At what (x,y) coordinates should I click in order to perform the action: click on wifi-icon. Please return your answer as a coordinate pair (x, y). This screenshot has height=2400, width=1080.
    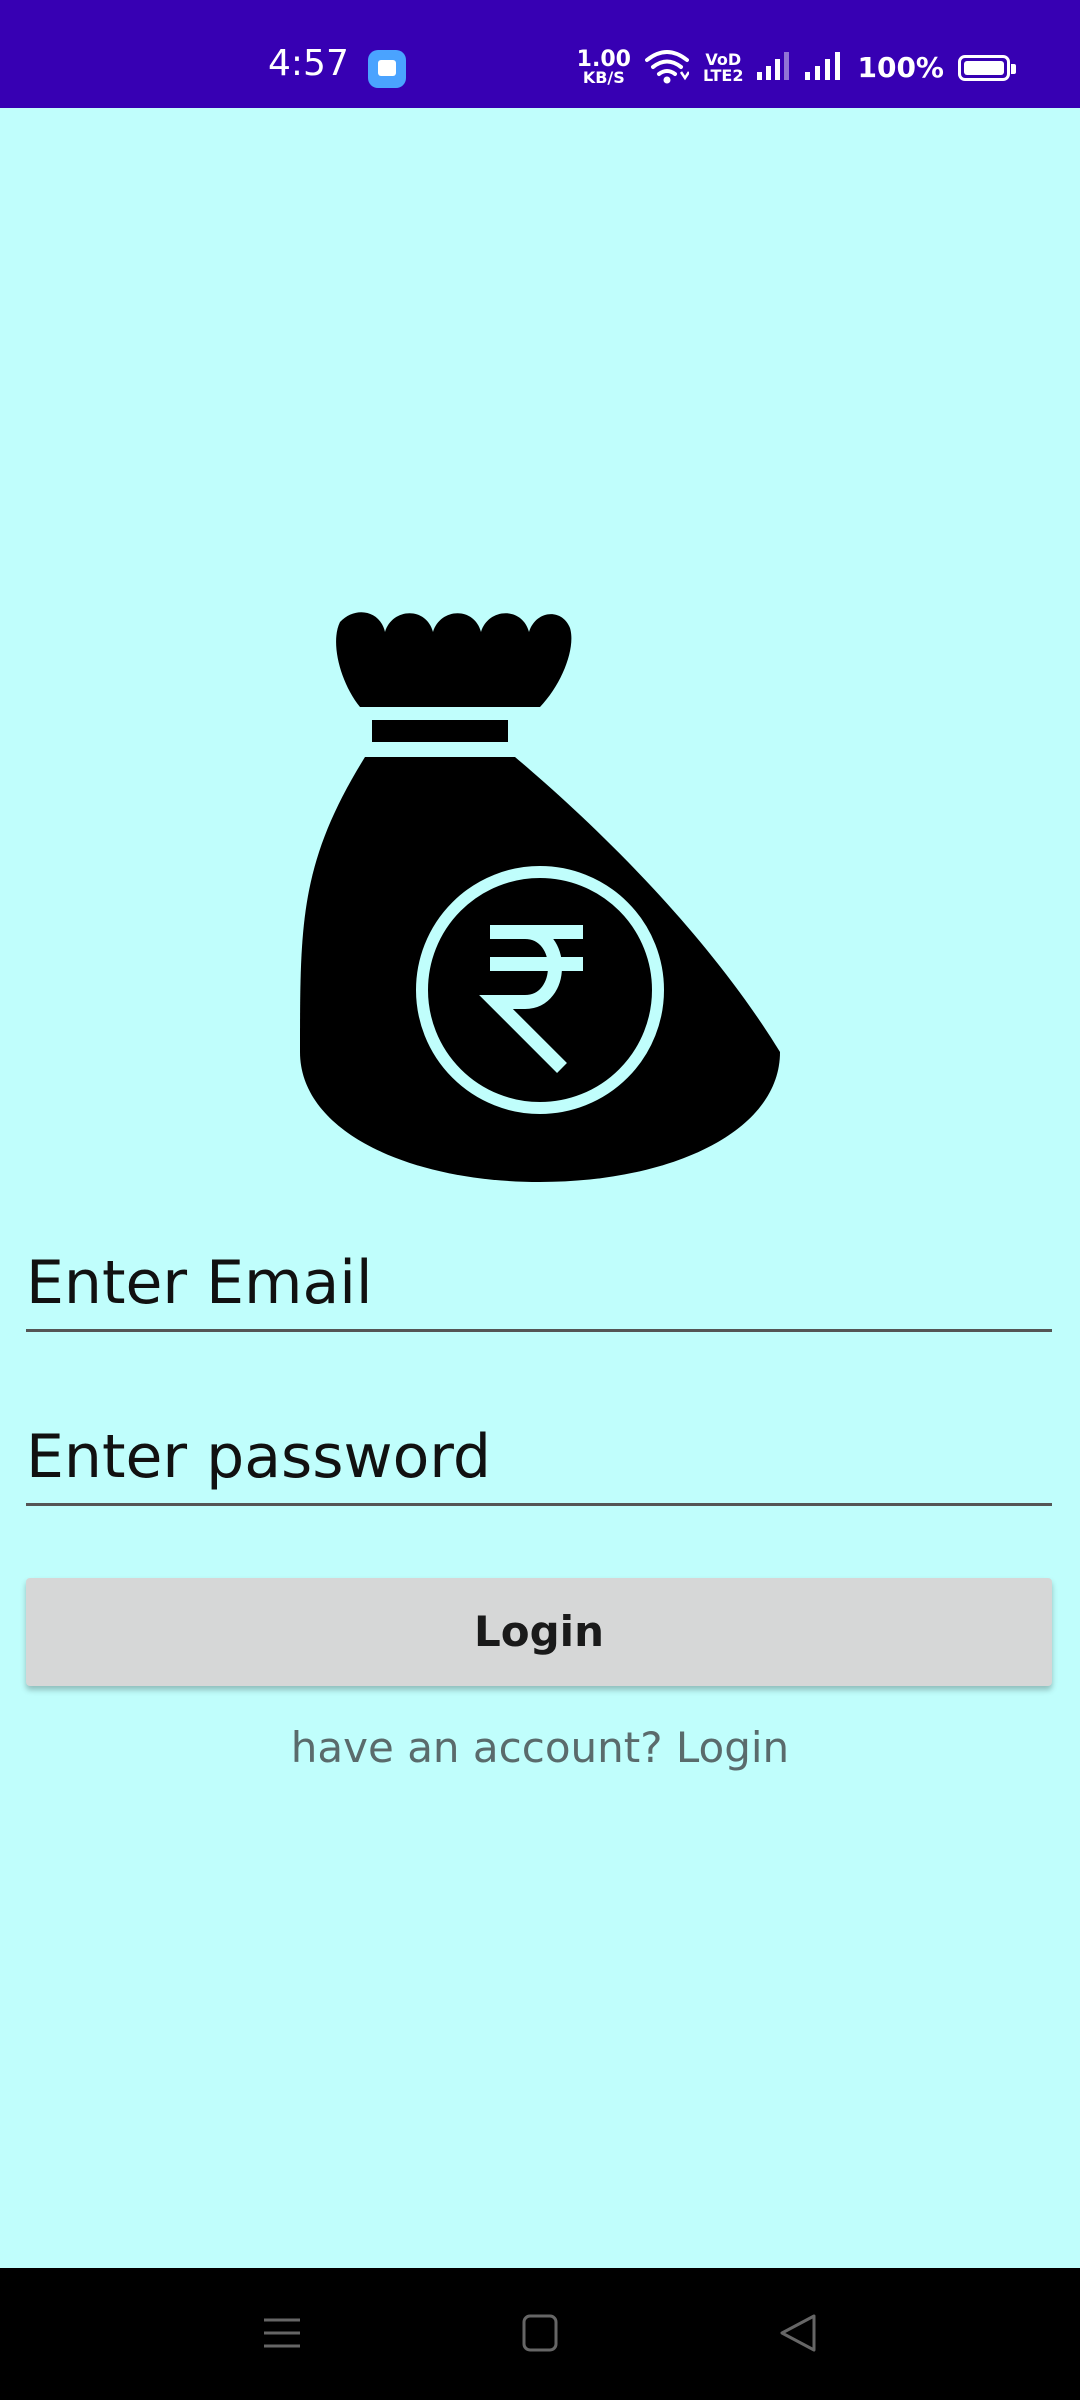
    Looking at the image, I should click on (667, 68).